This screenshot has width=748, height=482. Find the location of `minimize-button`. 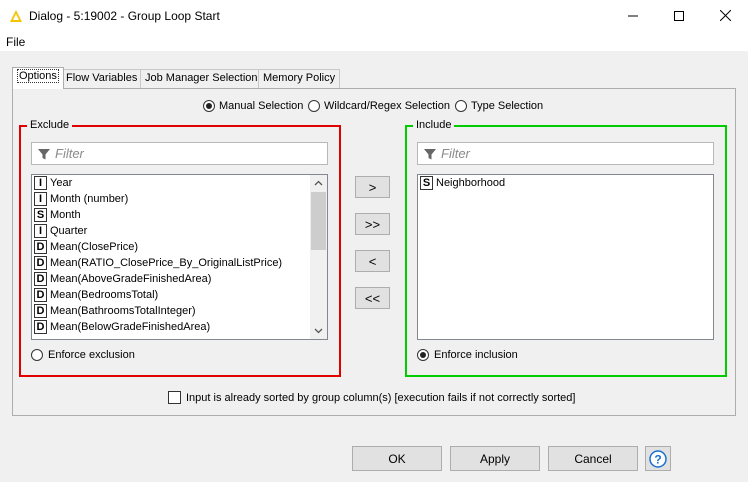

minimize-button is located at coordinates (633, 15).